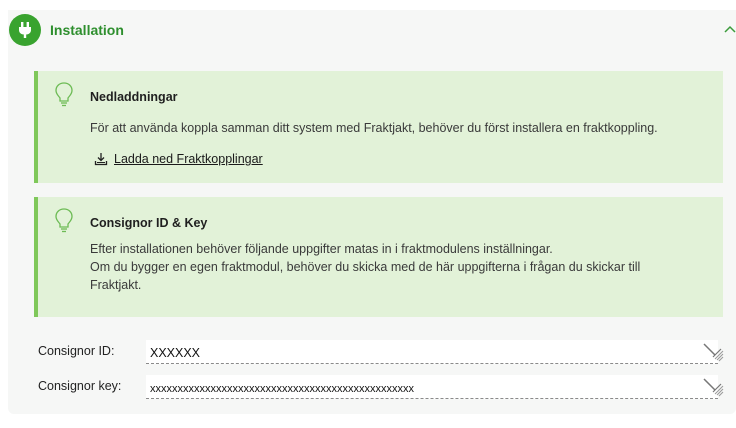 This screenshot has width=736, height=428. I want to click on consignor-key-input, so click(415, 388).